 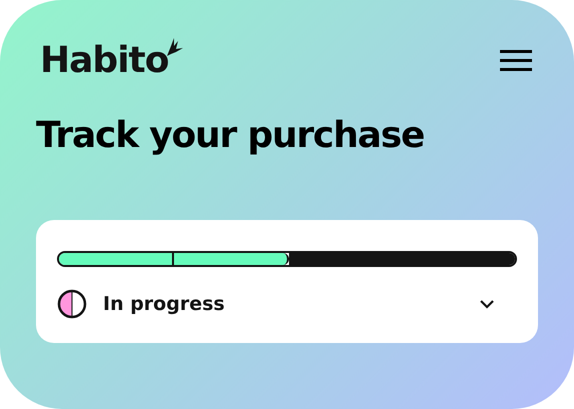 What do you see at coordinates (72, 304) in the screenshot?
I see `half-circle-icon` at bounding box center [72, 304].